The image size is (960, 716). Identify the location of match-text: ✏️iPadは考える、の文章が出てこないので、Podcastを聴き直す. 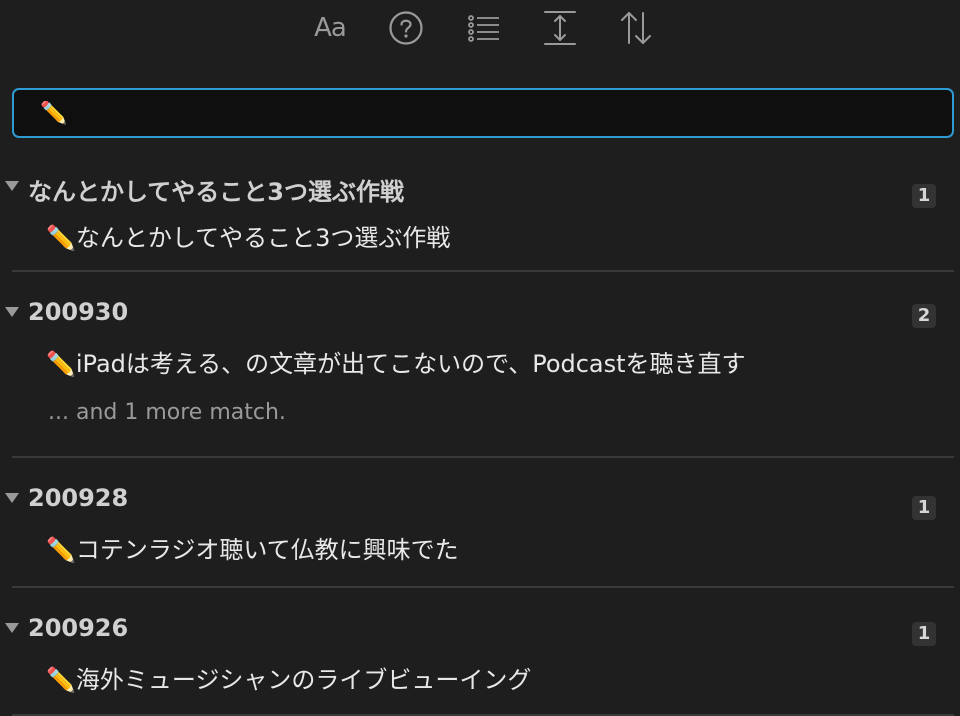
(396, 363).